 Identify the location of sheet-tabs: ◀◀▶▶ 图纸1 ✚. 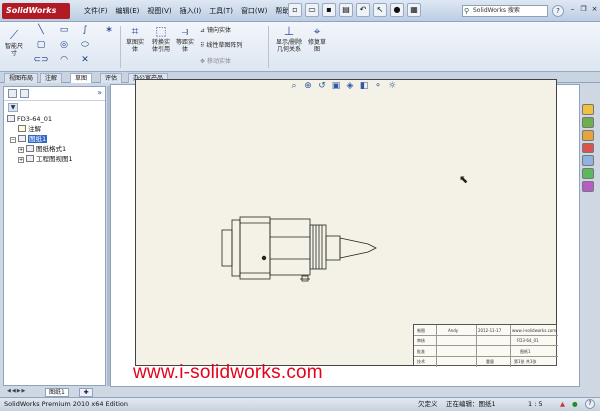
(54, 392).